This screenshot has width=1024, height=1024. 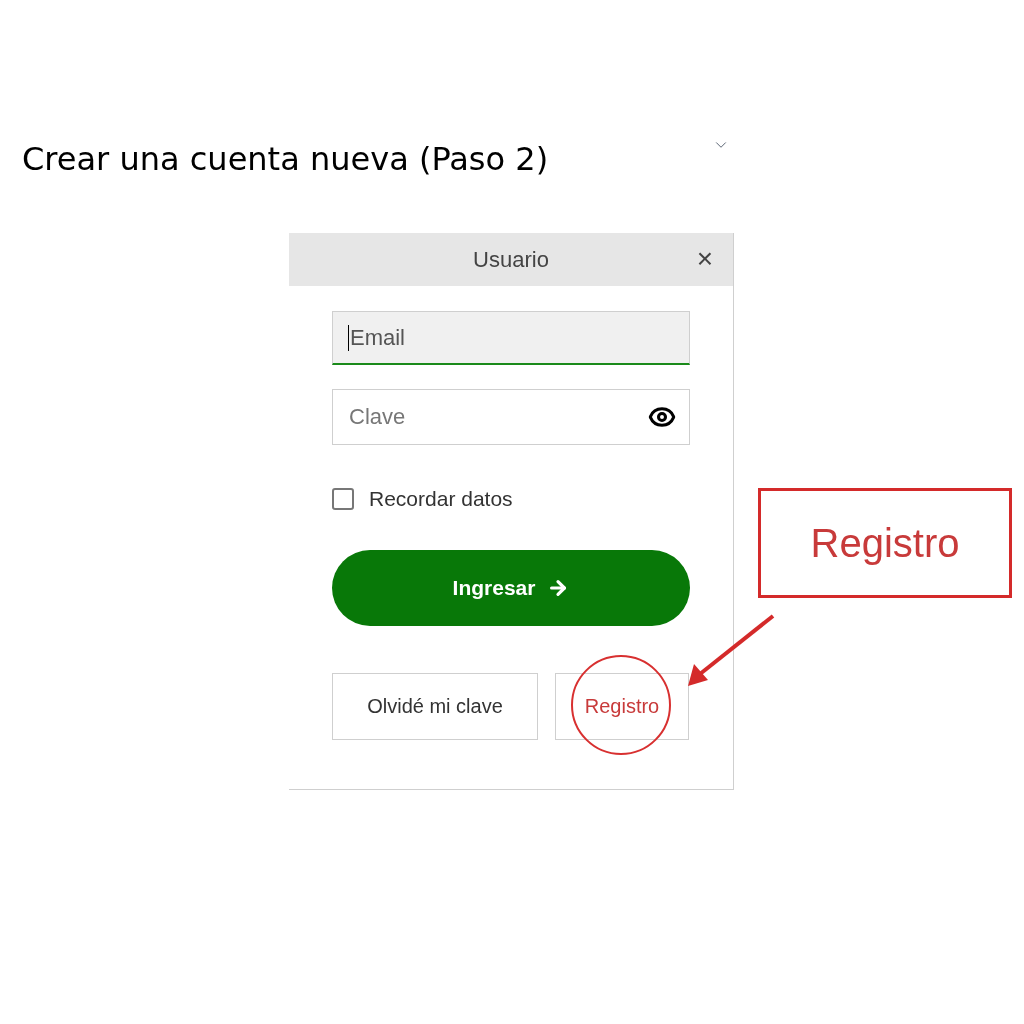 I want to click on remember-label: Recordar datos, so click(x=441, y=499).